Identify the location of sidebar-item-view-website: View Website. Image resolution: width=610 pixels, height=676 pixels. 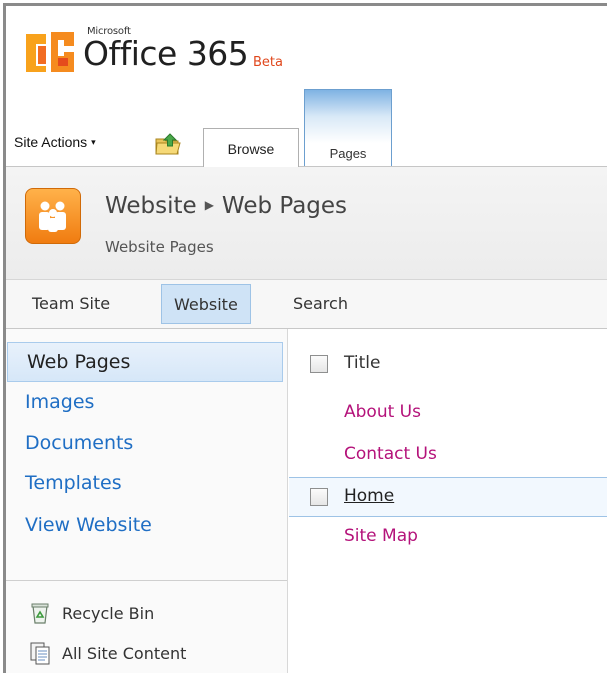
(145, 526).